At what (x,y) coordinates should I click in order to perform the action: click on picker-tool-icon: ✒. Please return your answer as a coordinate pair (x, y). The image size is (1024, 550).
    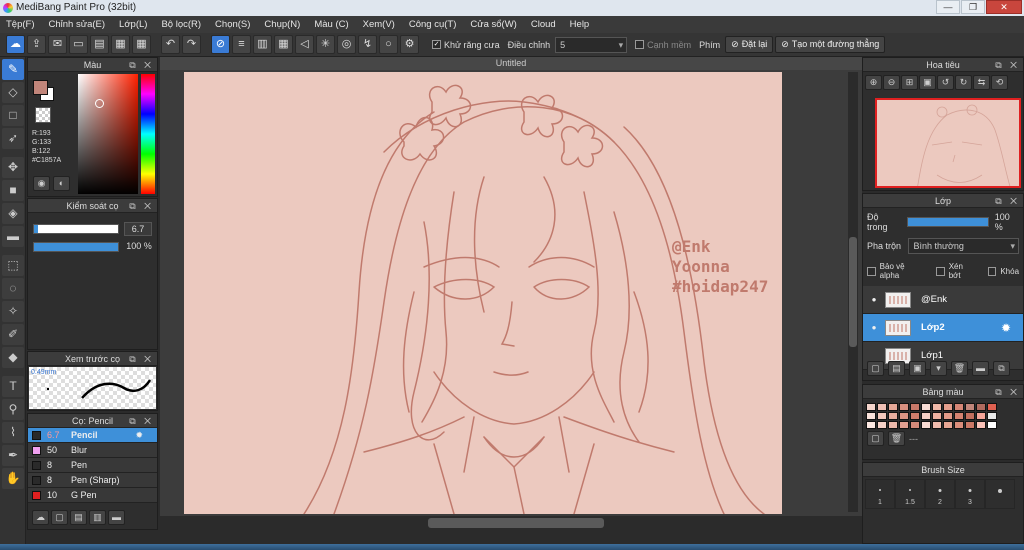
    Looking at the image, I should click on (13, 455).